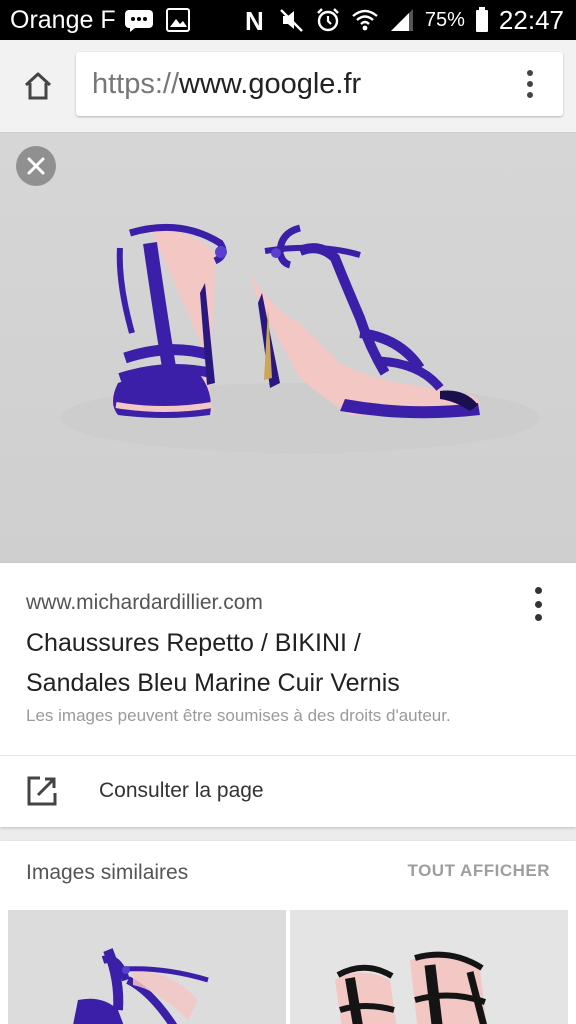  What do you see at coordinates (531, 19) in the screenshot?
I see `clock: 22:47` at bounding box center [531, 19].